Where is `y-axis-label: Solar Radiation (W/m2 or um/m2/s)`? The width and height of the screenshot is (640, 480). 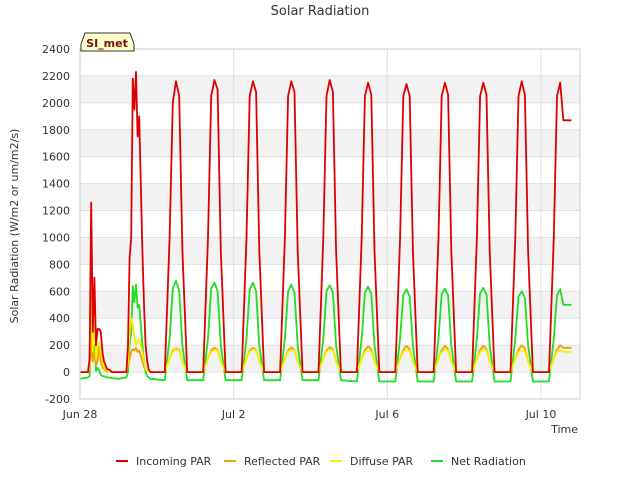
y-axis-label: Solar Radiation (W/m2 or um/m2/s) is located at coordinates (14, 226).